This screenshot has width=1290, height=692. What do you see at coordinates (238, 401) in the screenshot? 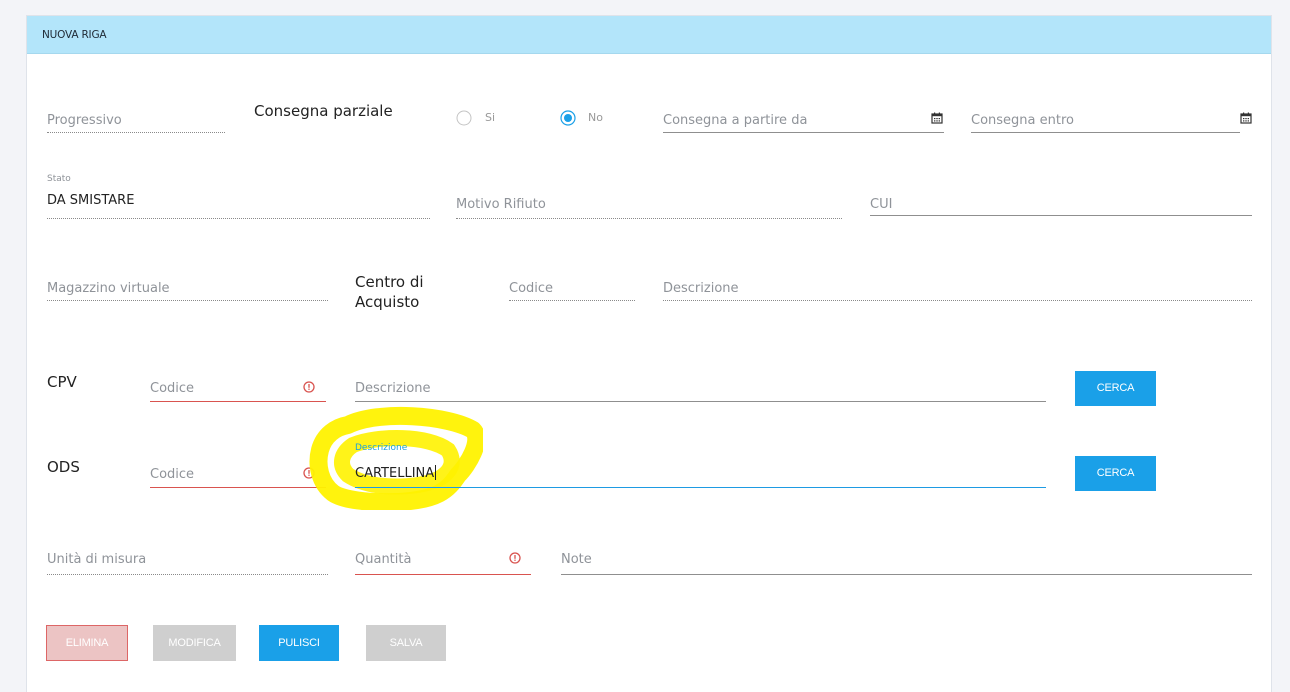
I see `cpv-codice-underline` at bounding box center [238, 401].